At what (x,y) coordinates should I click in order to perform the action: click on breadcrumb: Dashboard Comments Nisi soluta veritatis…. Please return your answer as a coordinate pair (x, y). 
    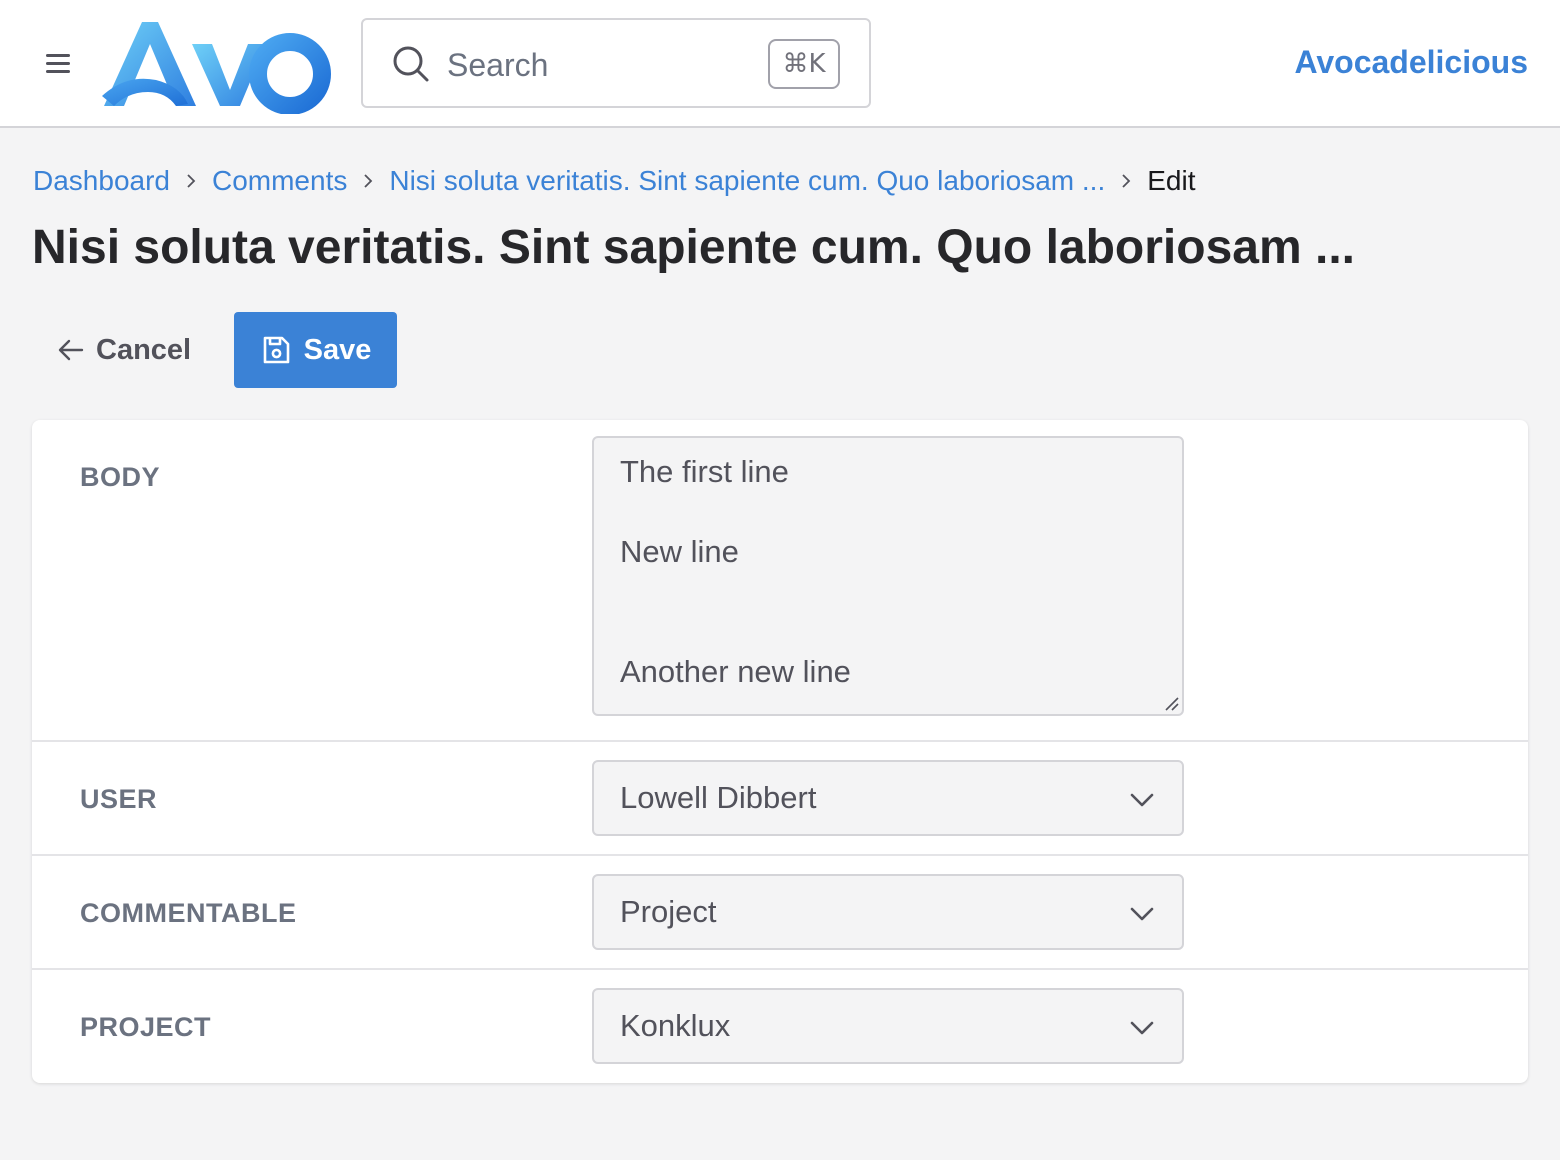
    Looking at the image, I should click on (614, 181).